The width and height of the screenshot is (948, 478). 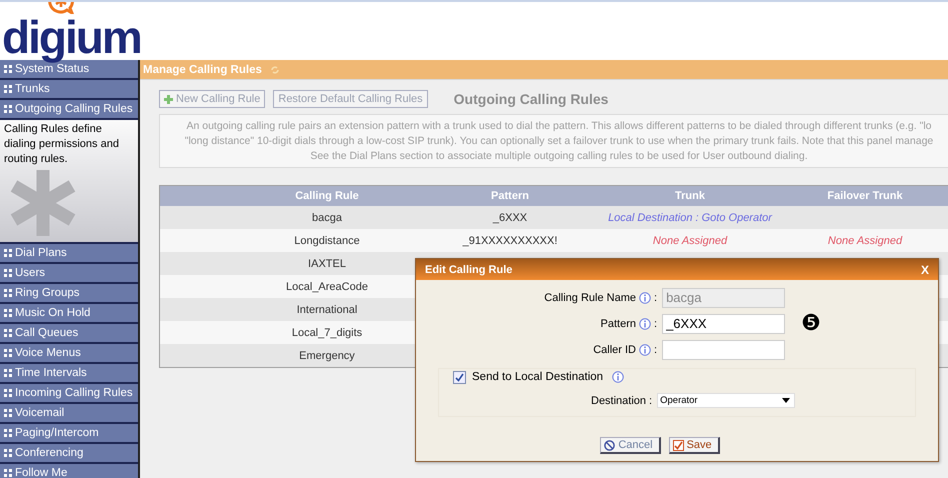 I want to click on field-label: Pattern, so click(x=618, y=324).